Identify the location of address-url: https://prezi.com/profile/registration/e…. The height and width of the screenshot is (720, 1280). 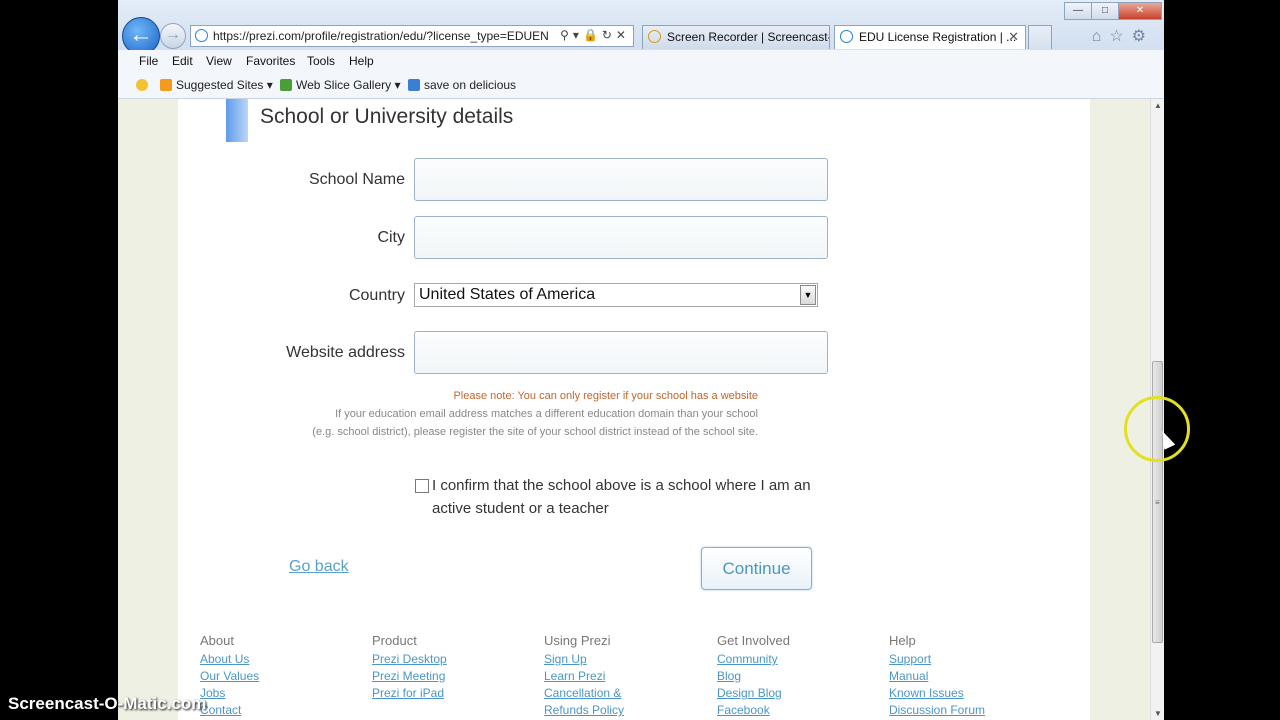
(381, 36).